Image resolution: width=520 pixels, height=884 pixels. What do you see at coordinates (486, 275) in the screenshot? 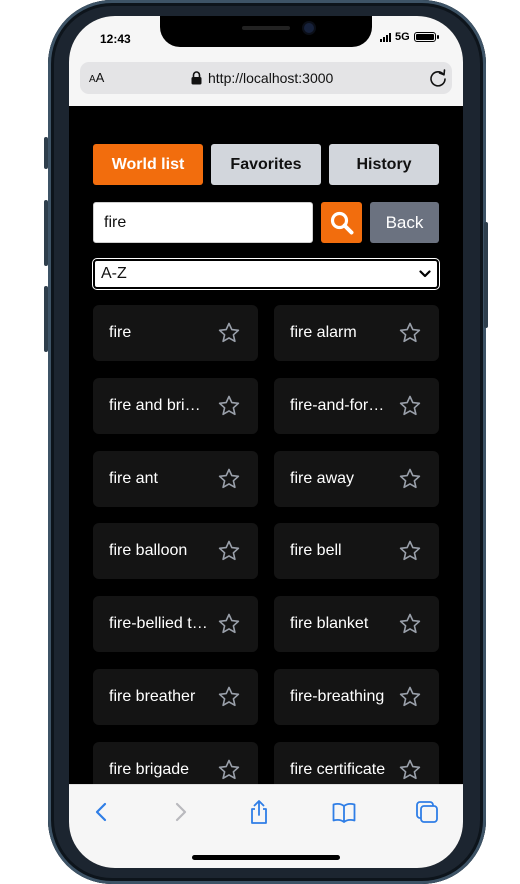
I see `side-button-power` at bounding box center [486, 275].